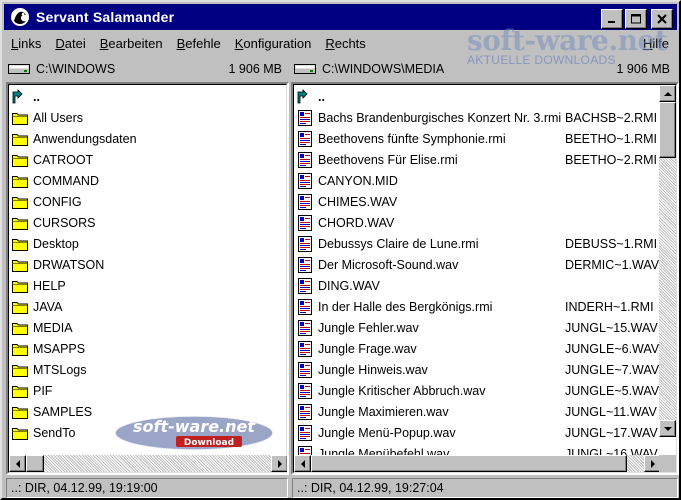  Describe the element at coordinates (358, 201) in the screenshot. I see `file-name: CHIMES.WAV` at that location.